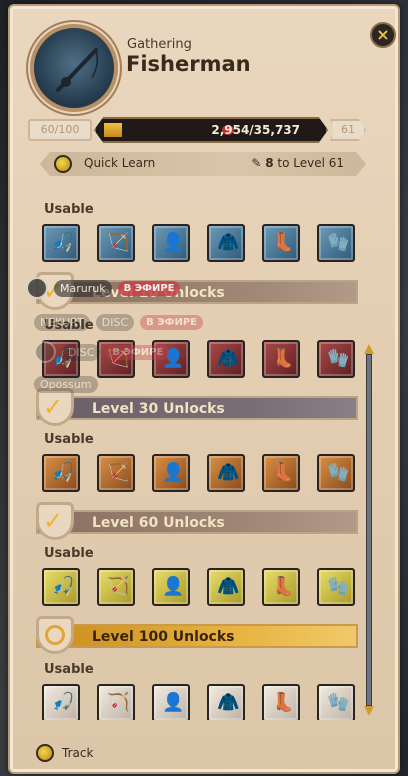 This screenshot has height=776, width=408. Describe the element at coordinates (158, 409) in the screenshot. I see `unlock-banner-label: Level 30 Unlocks` at that location.